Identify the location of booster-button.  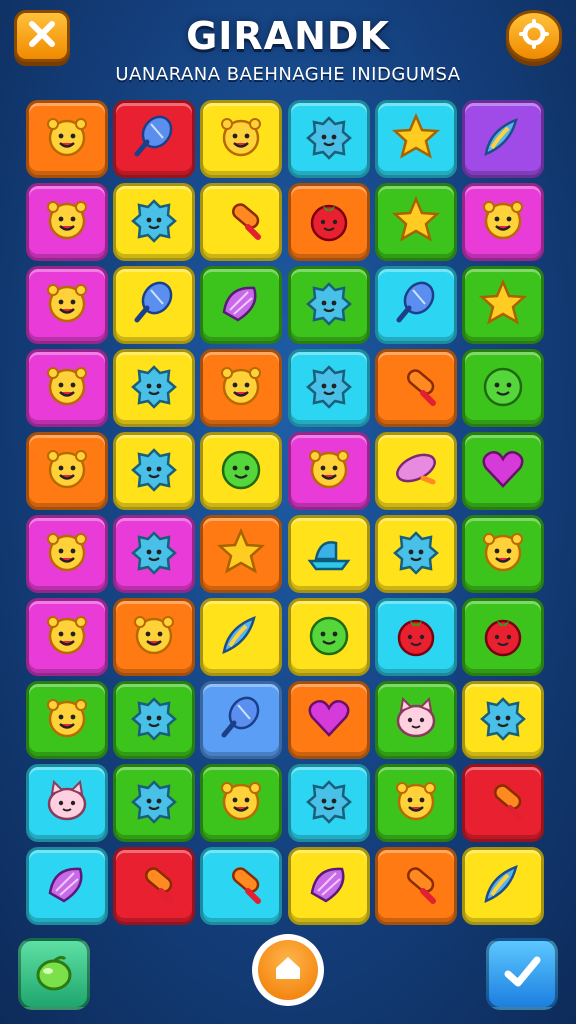
(54, 974).